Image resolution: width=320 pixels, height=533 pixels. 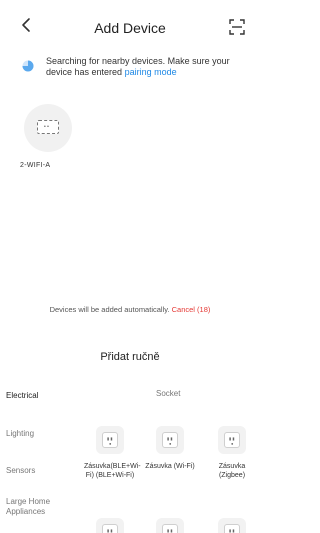 I want to click on scan-icon, so click(x=237, y=27).